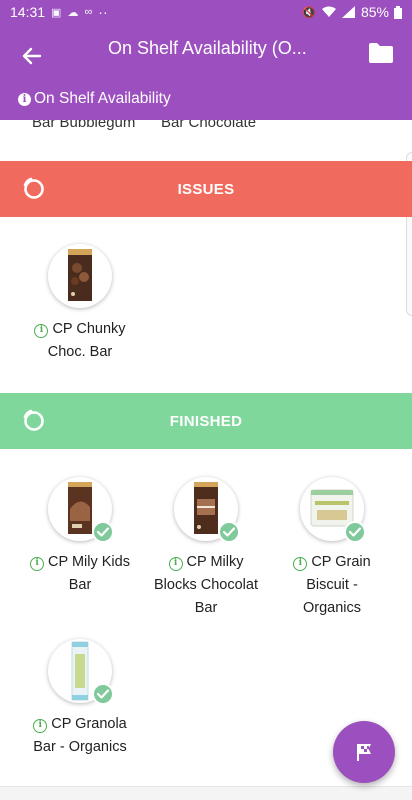  Describe the element at coordinates (103, 12) in the screenshot. I see `status-dots: ··` at that location.